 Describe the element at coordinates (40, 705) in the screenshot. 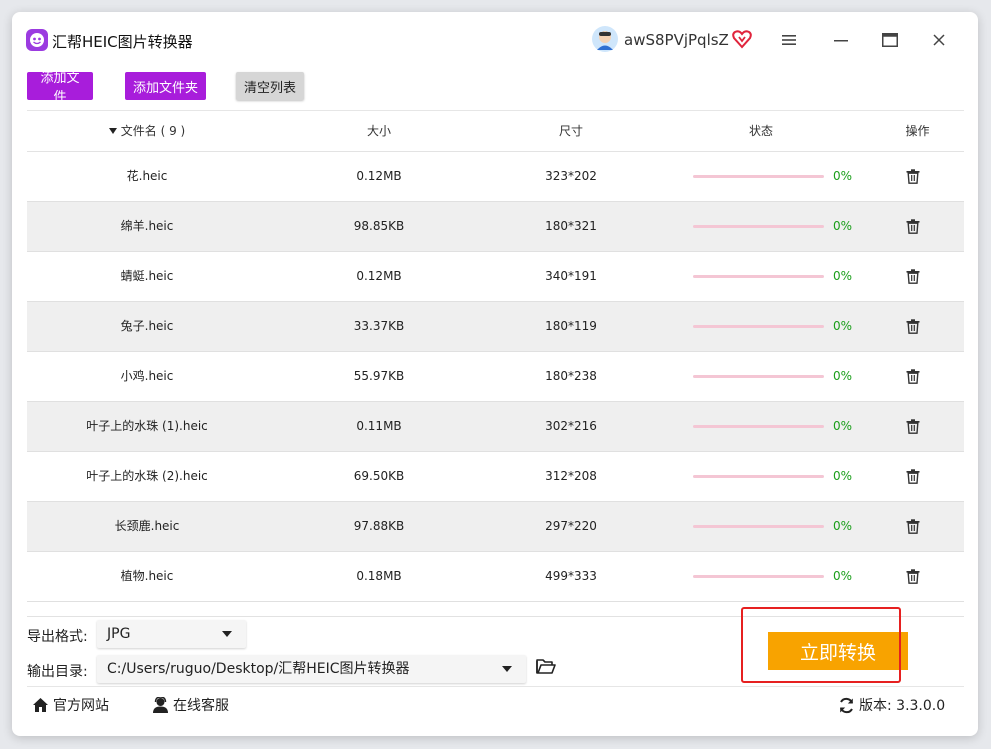

I see `home-icon` at that location.